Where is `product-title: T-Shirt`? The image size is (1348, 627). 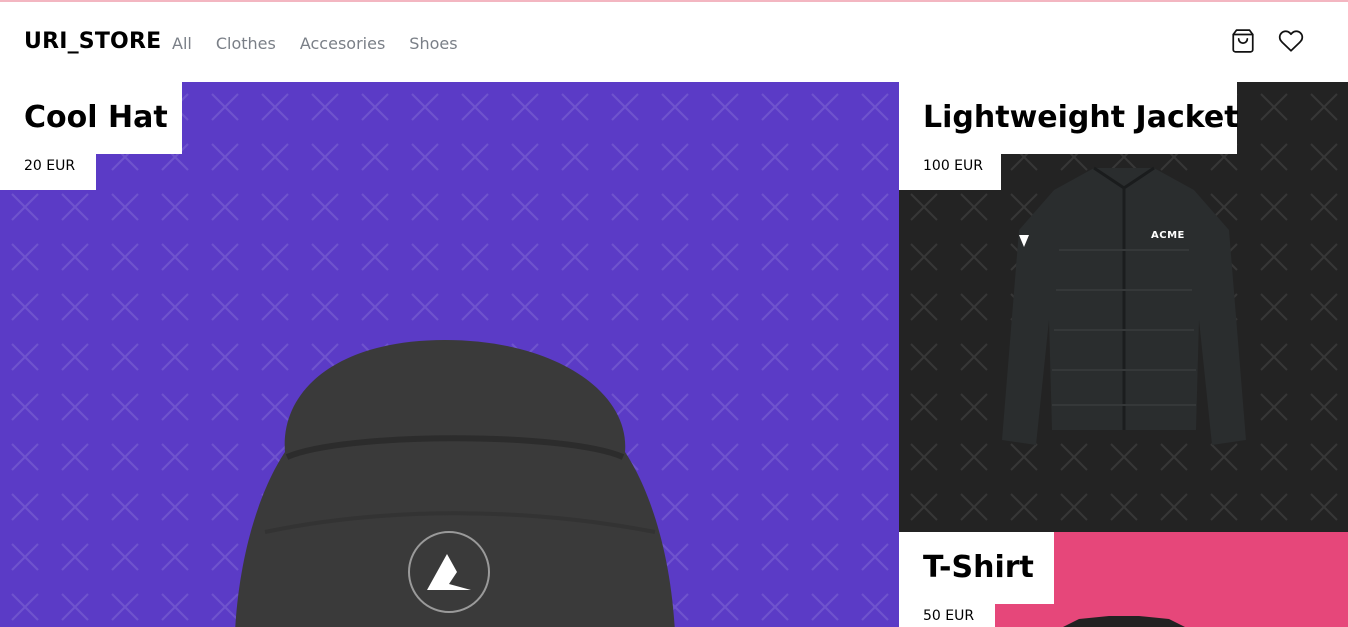
product-title: T-Shirt is located at coordinates (978, 567).